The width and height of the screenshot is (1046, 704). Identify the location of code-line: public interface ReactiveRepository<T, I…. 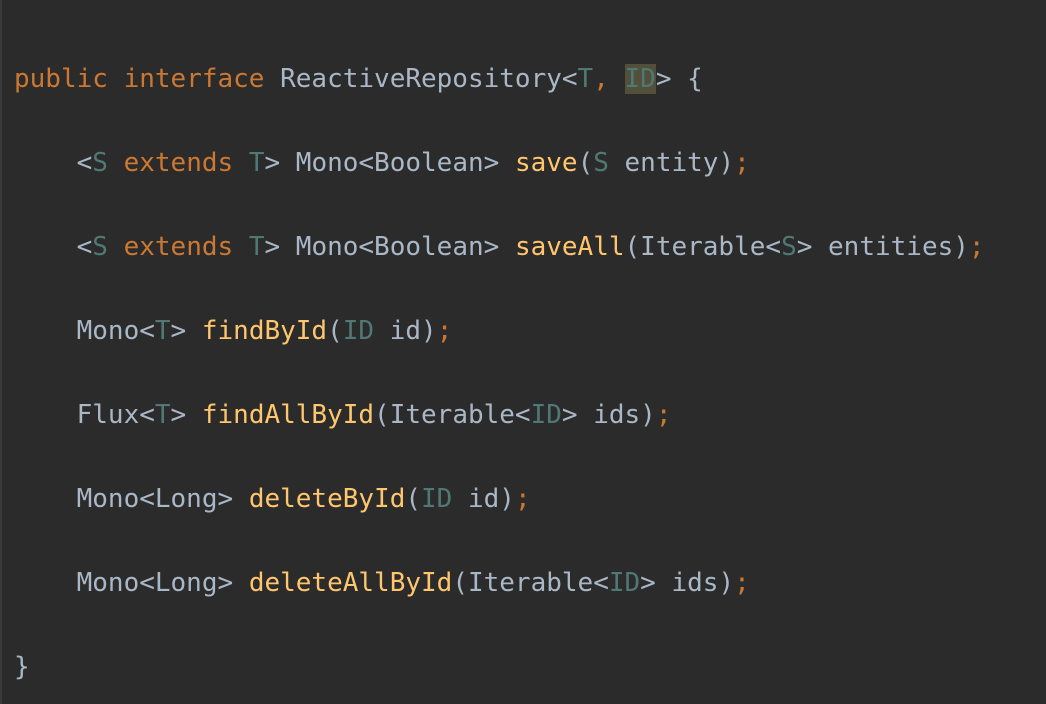
(499, 79).